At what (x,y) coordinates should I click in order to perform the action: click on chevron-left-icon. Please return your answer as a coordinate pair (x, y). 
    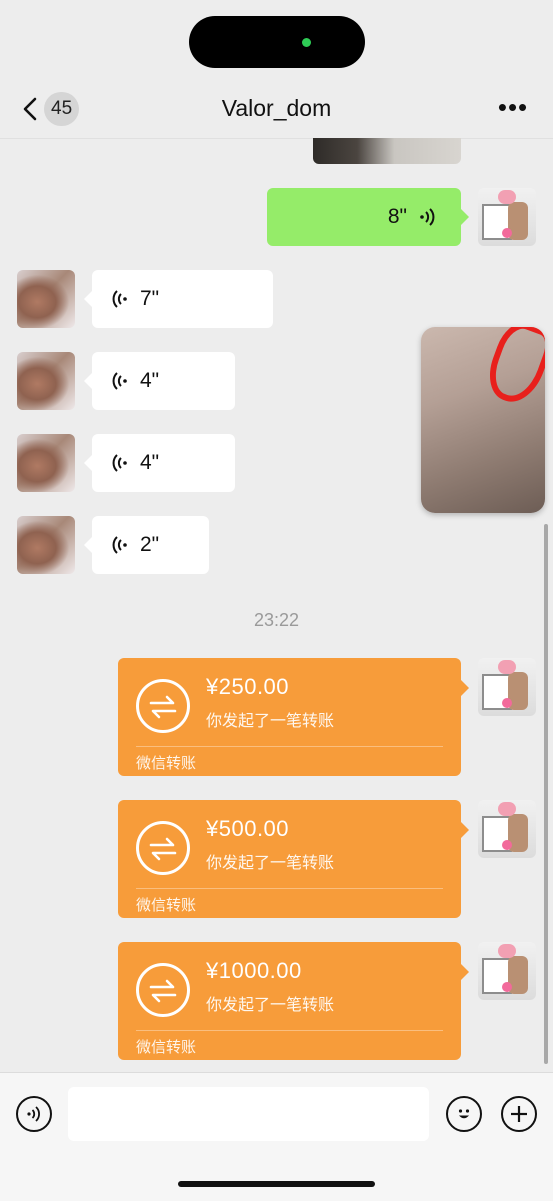
    Looking at the image, I should click on (30, 109).